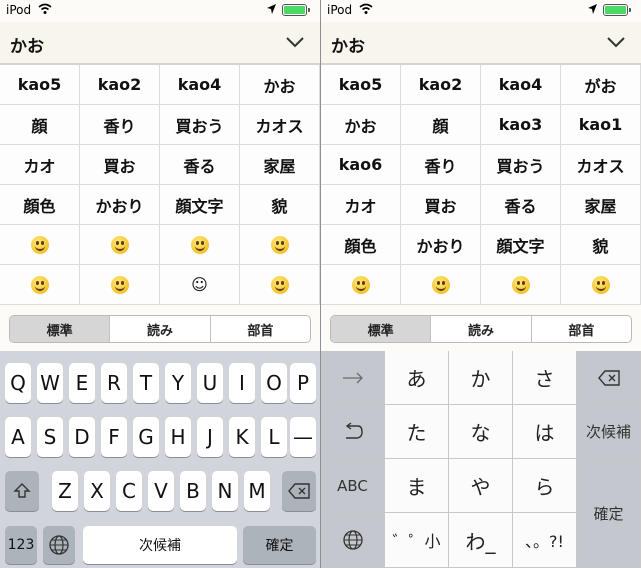 The width and height of the screenshot is (641, 568). Describe the element at coordinates (82, 437) in the screenshot. I see `key-d: D` at that location.